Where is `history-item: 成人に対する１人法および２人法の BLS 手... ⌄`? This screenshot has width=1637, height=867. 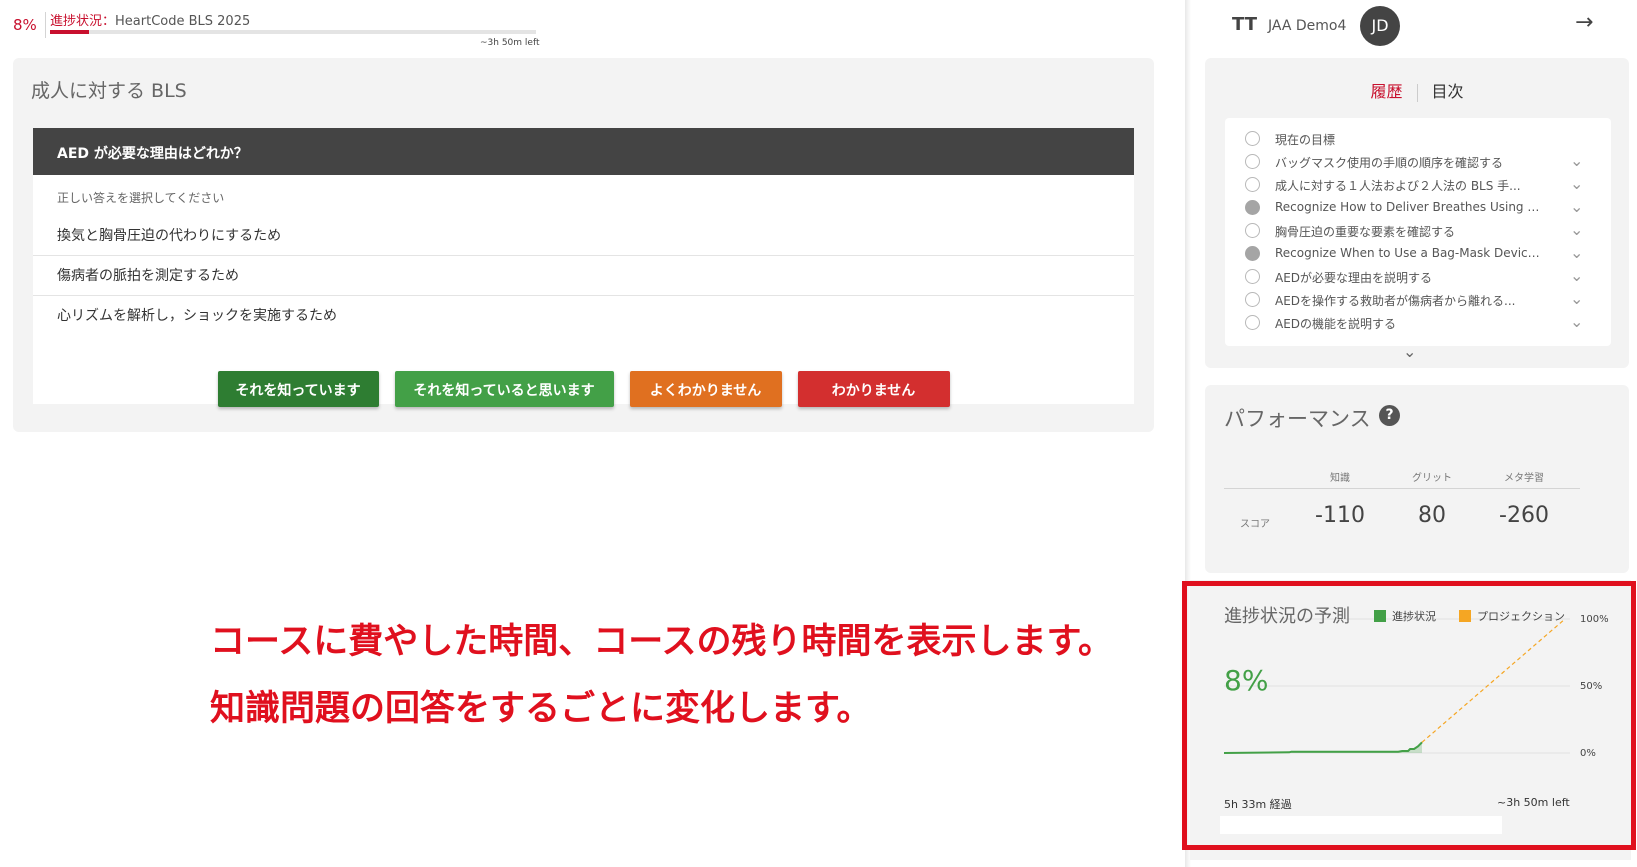
history-item: 成人に対する１人法および２人法の BLS 手... ⌄ is located at coordinates (1418, 186).